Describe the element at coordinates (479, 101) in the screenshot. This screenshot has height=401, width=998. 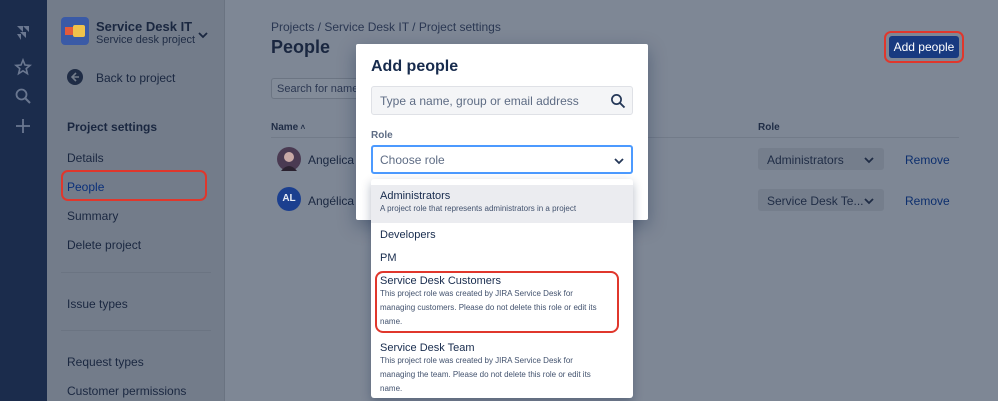
I see `user-search-placeholder: Type a name, group or email address` at that location.